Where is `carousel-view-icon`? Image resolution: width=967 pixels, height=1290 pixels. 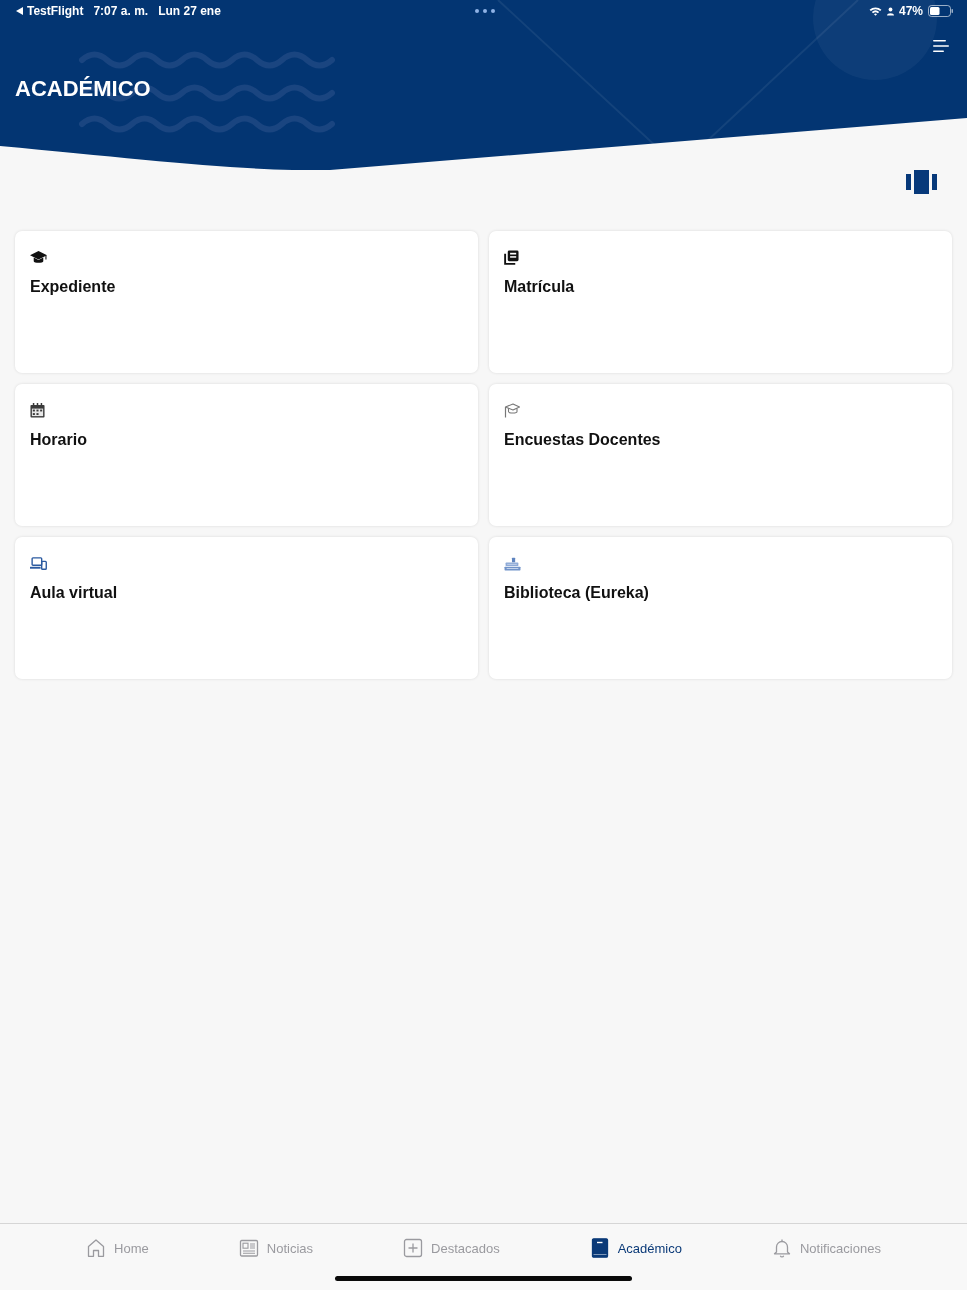 carousel-view-icon is located at coordinates (921, 182).